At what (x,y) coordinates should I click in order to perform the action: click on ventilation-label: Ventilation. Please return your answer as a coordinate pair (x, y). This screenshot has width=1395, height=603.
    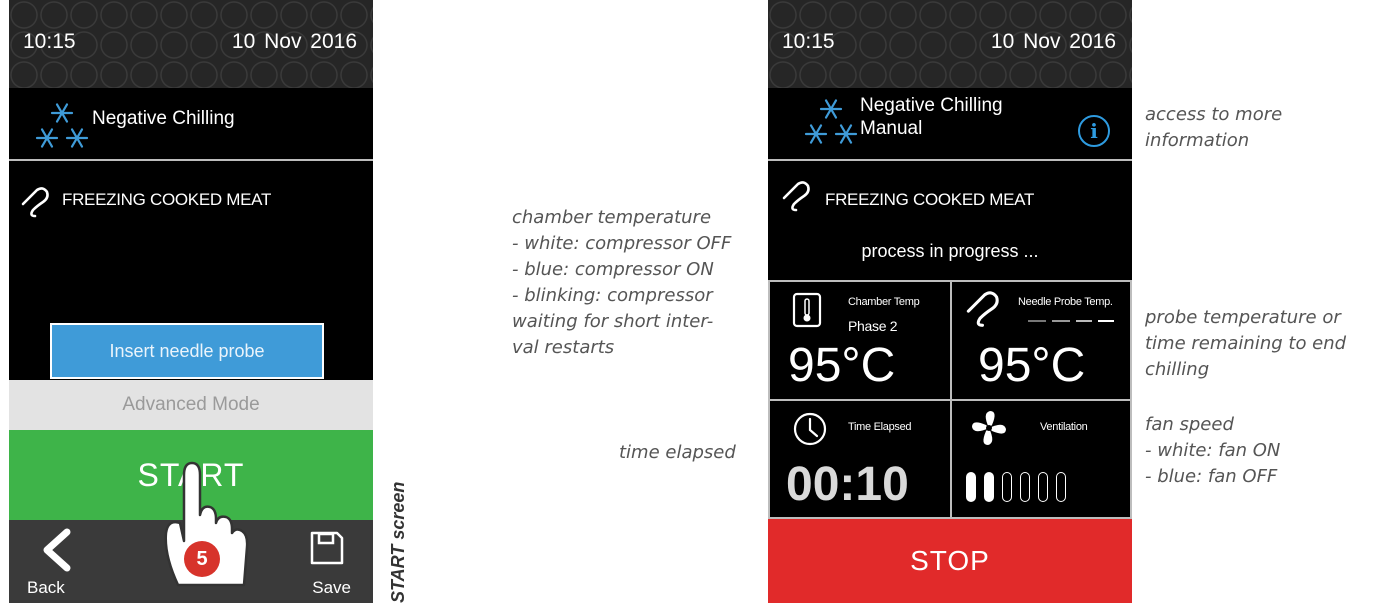
    Looking at the image, I should click on (1064, 427).